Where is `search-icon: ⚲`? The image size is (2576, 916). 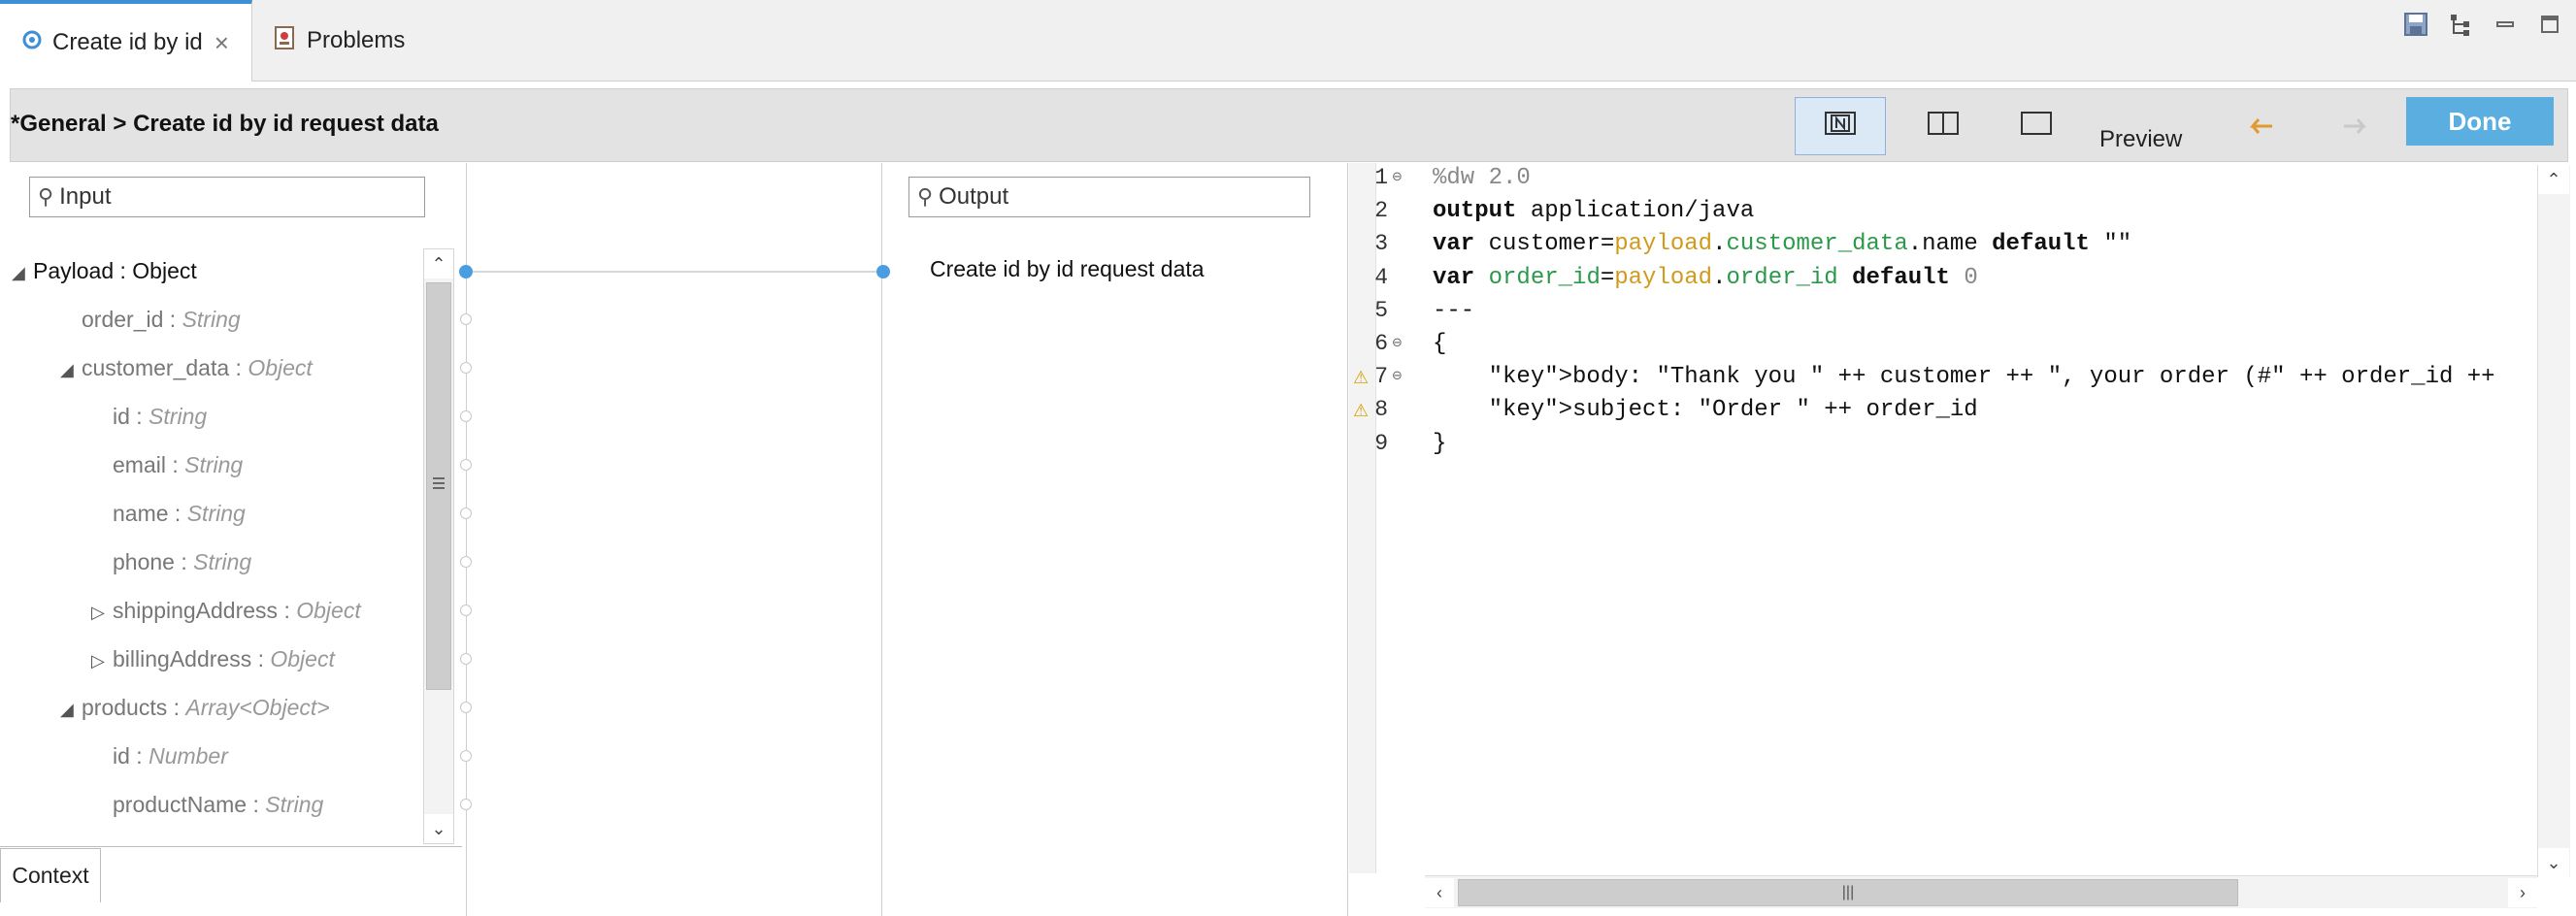
search-icon: ⚲ is located at coordinates (46, 196).